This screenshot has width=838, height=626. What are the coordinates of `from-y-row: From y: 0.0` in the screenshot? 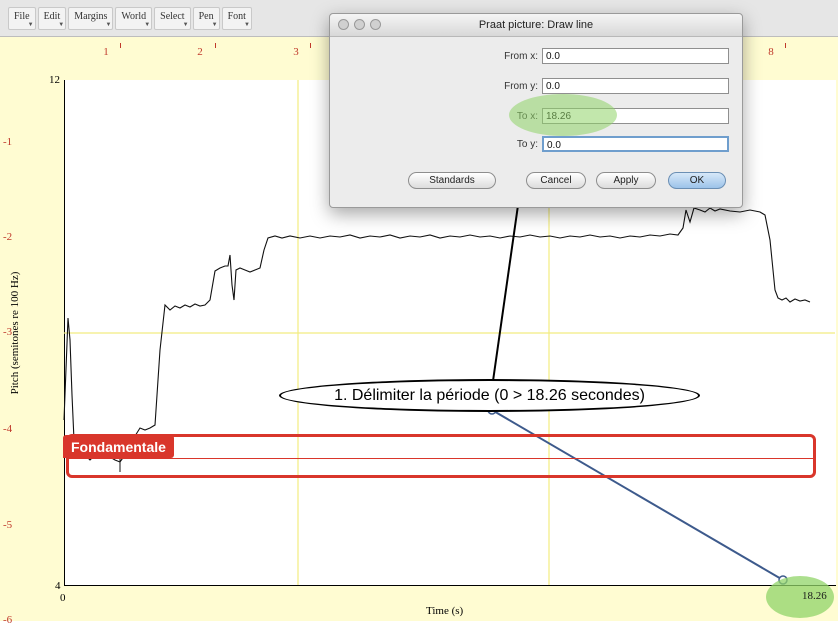 It's located at (603, 86).